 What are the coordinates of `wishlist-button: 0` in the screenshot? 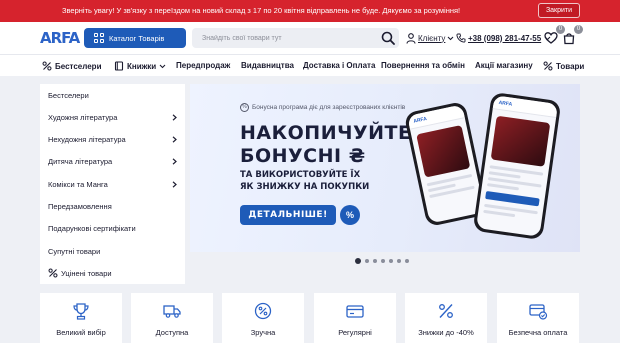 It's located at (554, 35).